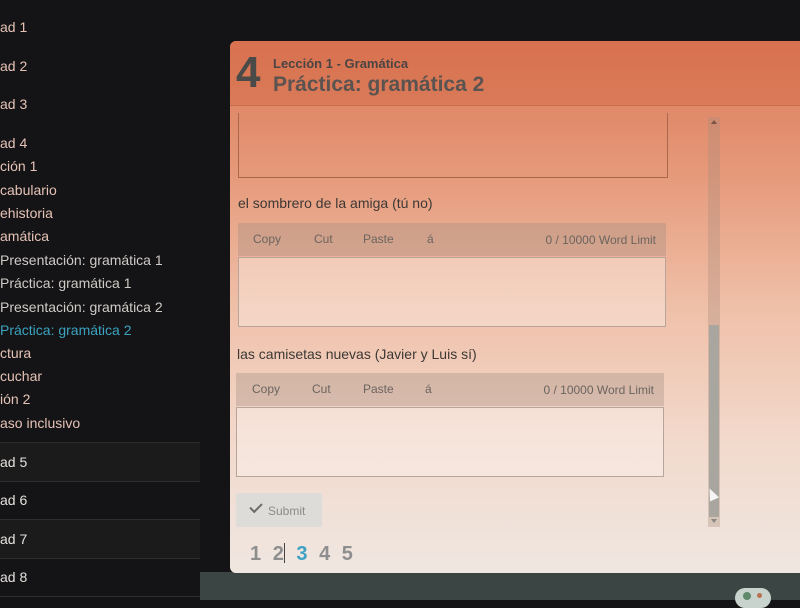 This screenshot has width=800, height=608. What do you see at coordinates (13, 500) in the screenshot?
I see `sidebar-item-unit-6: ad 6` at bounding box center [13, 500].